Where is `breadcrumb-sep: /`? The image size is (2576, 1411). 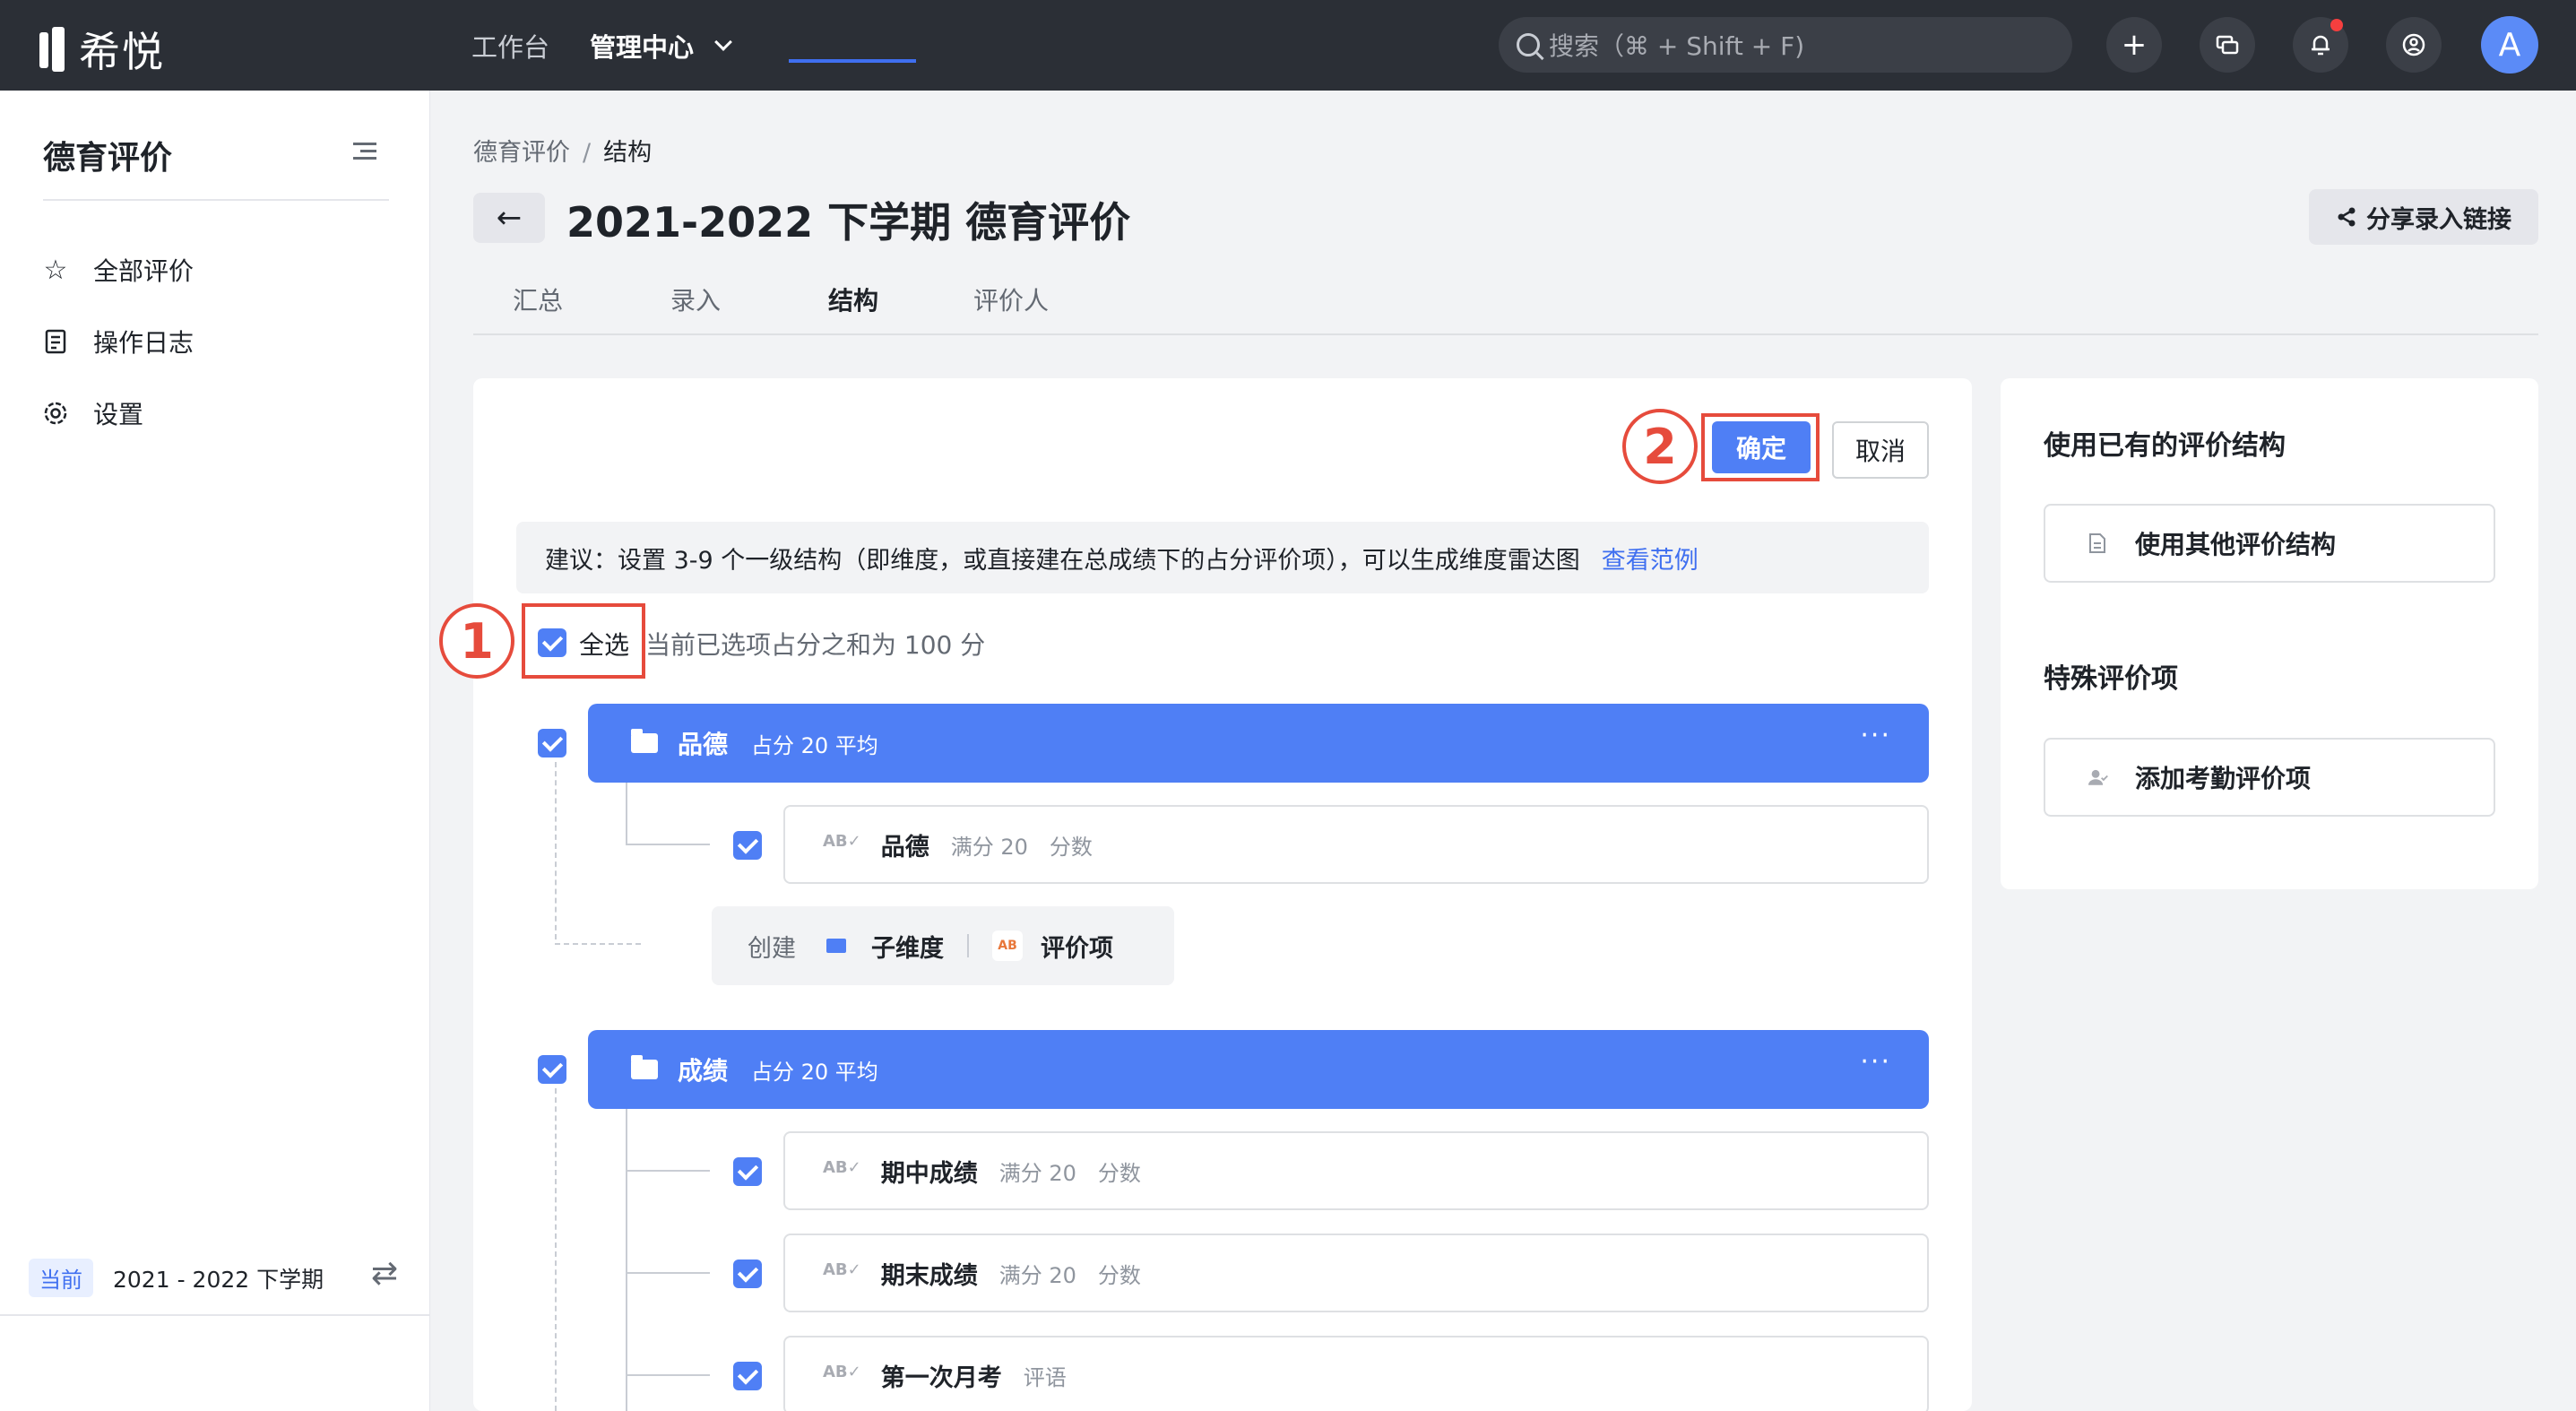 breadcrumb-sep: / is located at coordinates (587, 153).